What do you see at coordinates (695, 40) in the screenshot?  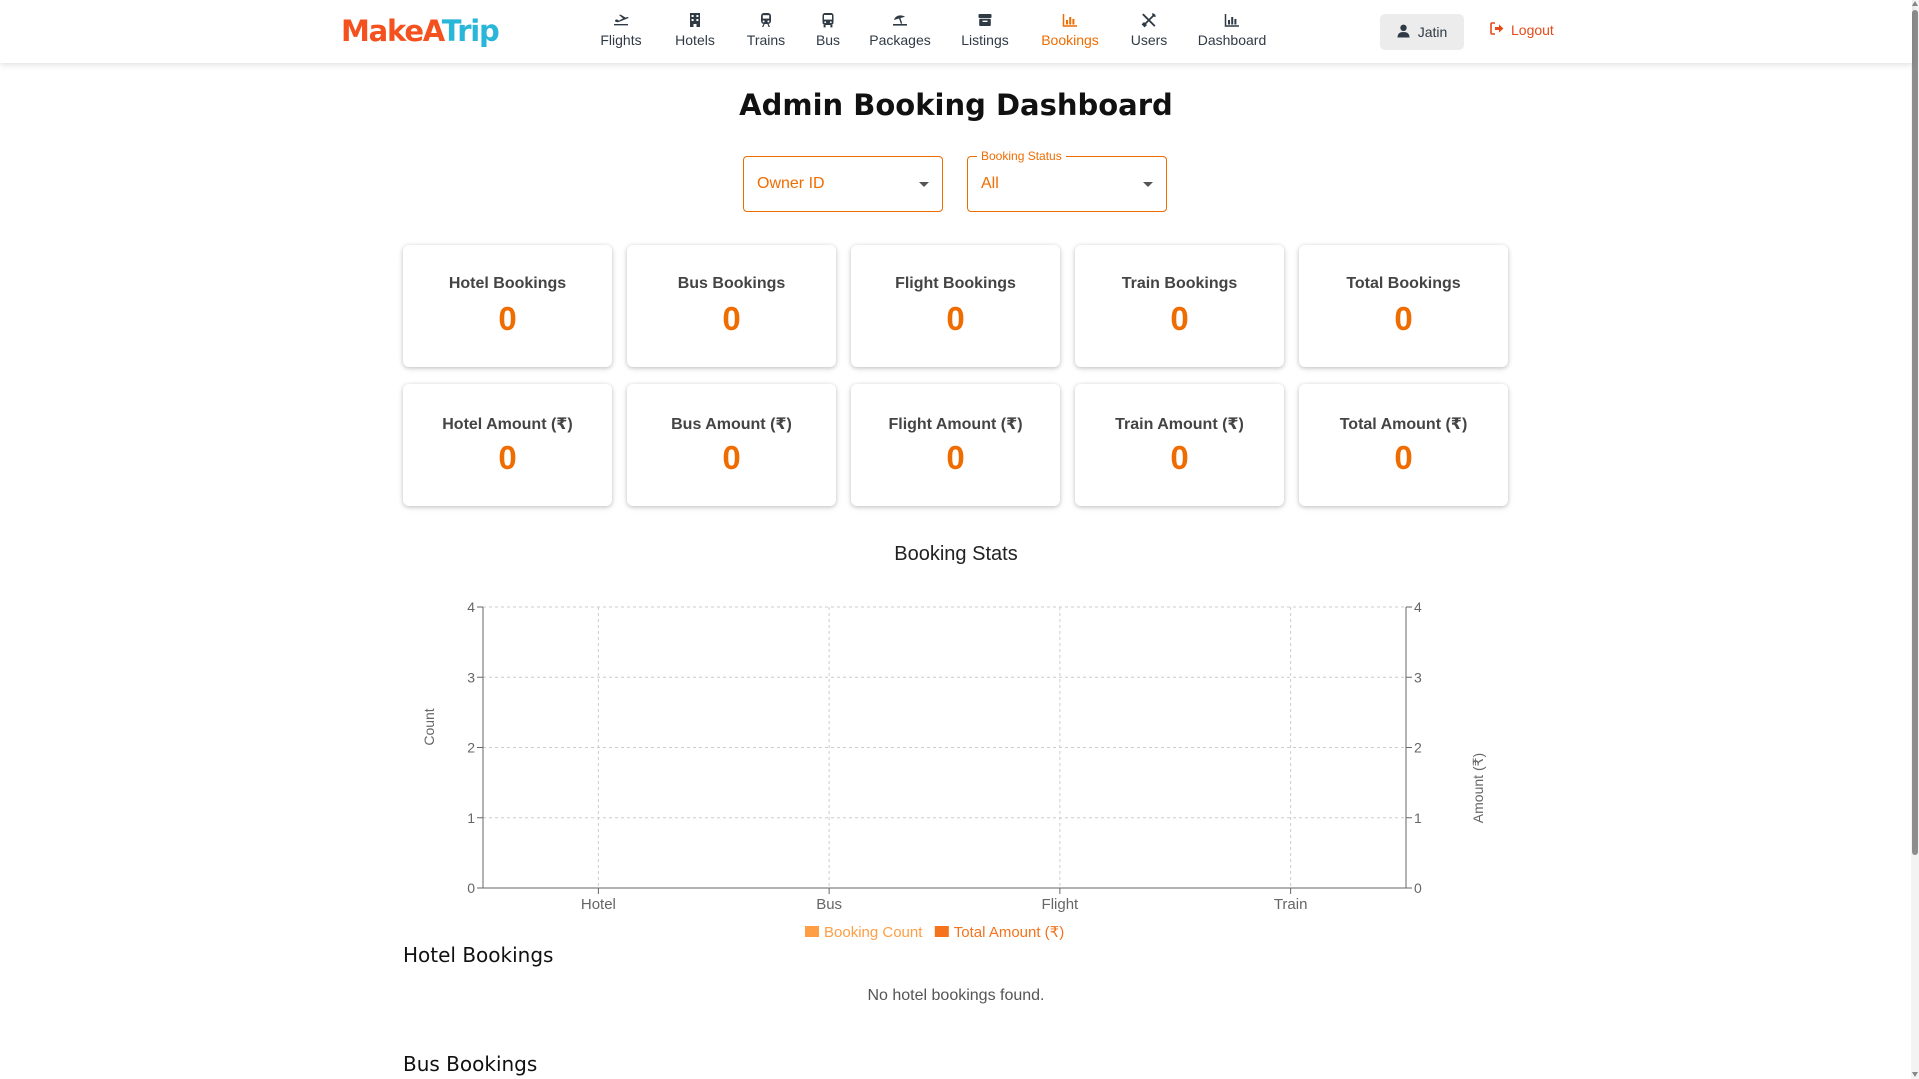 I see `nav-item-label: Hotels` at bounding box center [695, 40].